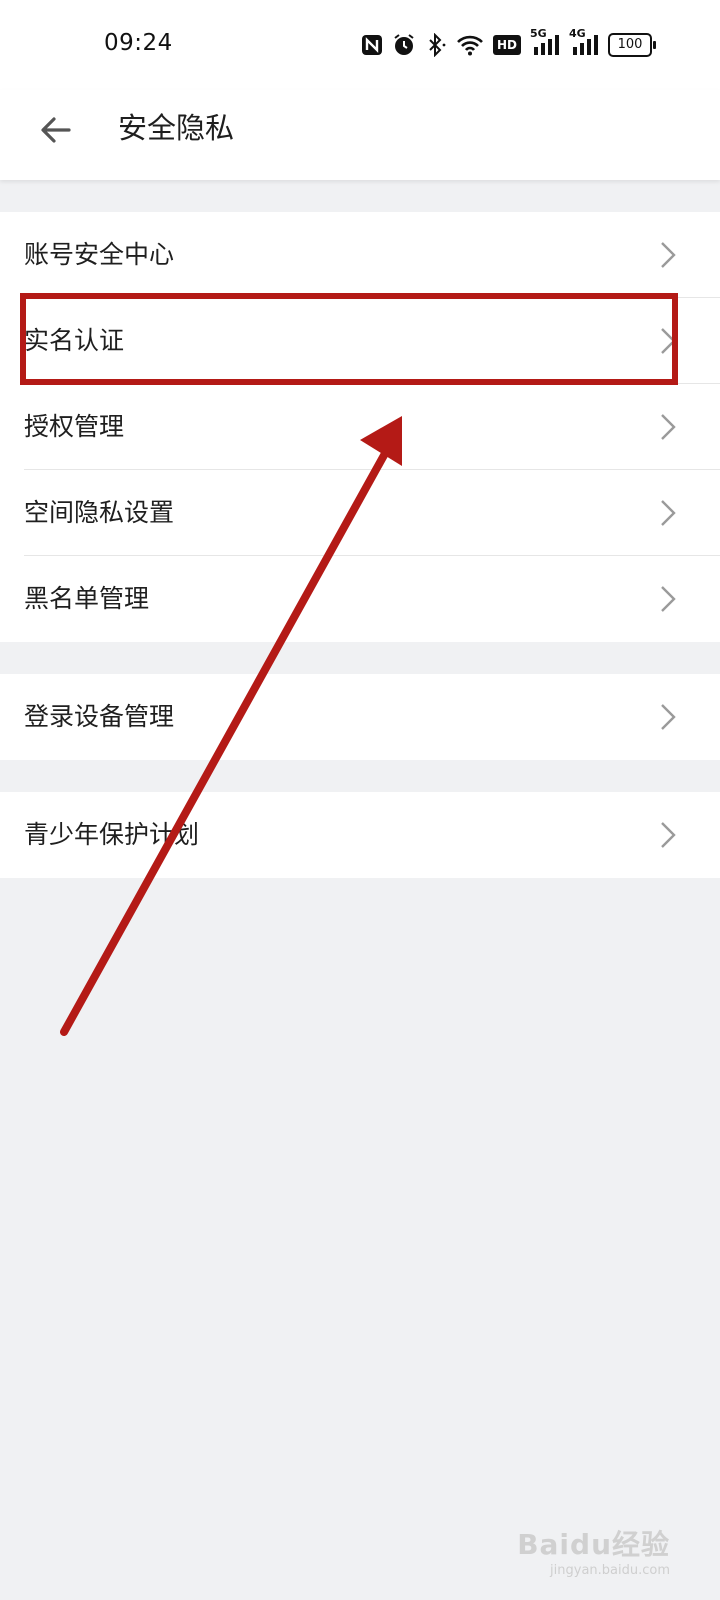 The image size is (720, 1600). Describe the element at coordinates (176, 128) in the screenshot. I see `page-title: 安全隐私` at that location.